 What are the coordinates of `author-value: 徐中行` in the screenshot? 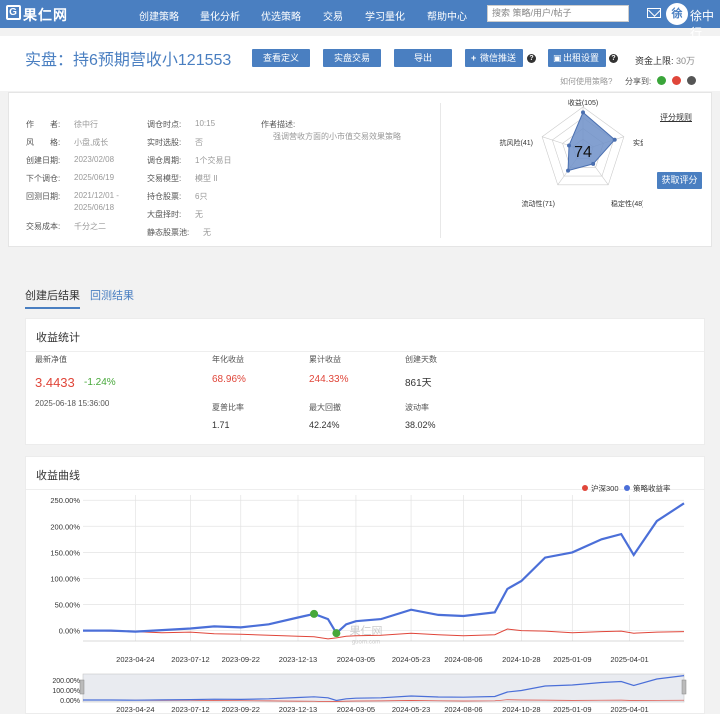 It's located at (86, 124).